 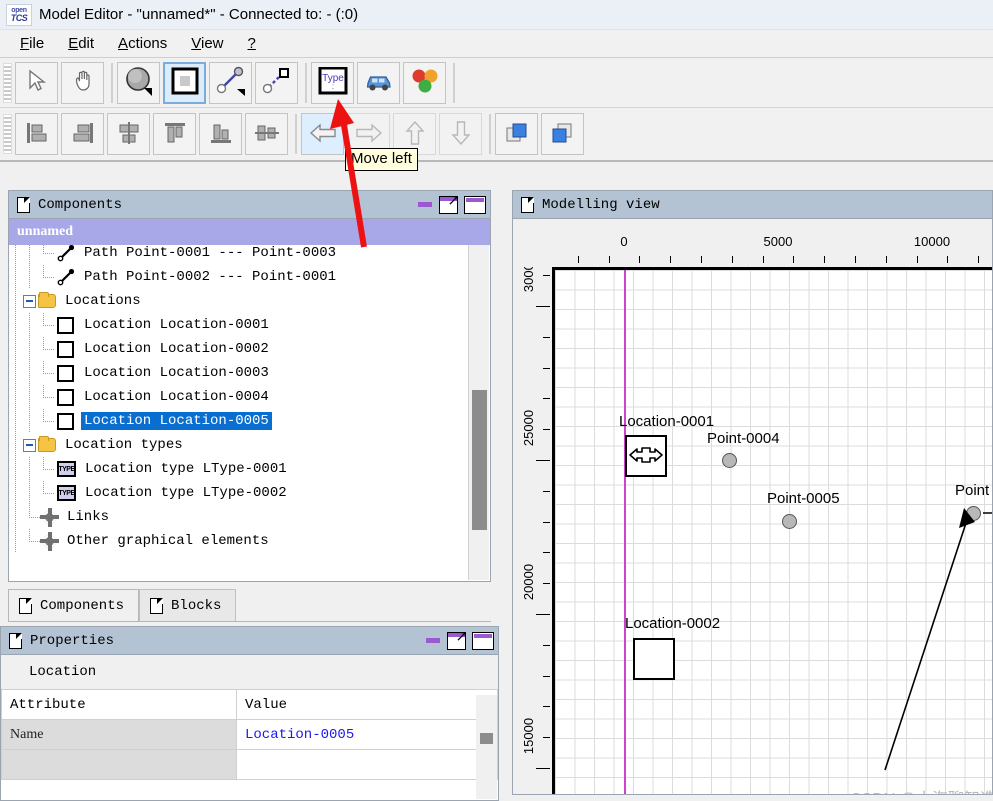 What do you see at coordinates (82, 82) in the screenshot?
I see `pan-tool-button` at bounding box center [82, 82].